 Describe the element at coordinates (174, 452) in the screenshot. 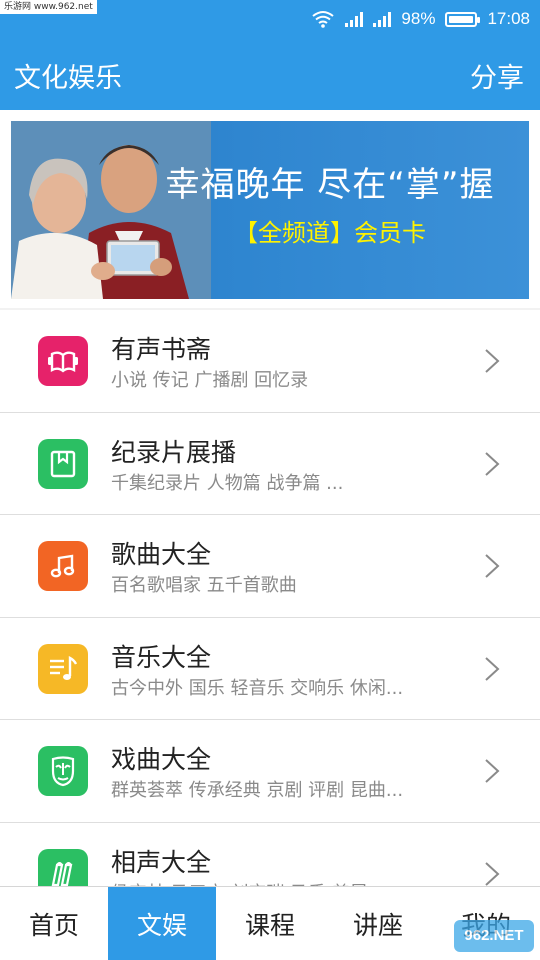

I see `item-title: 纪录片展播` at that location.